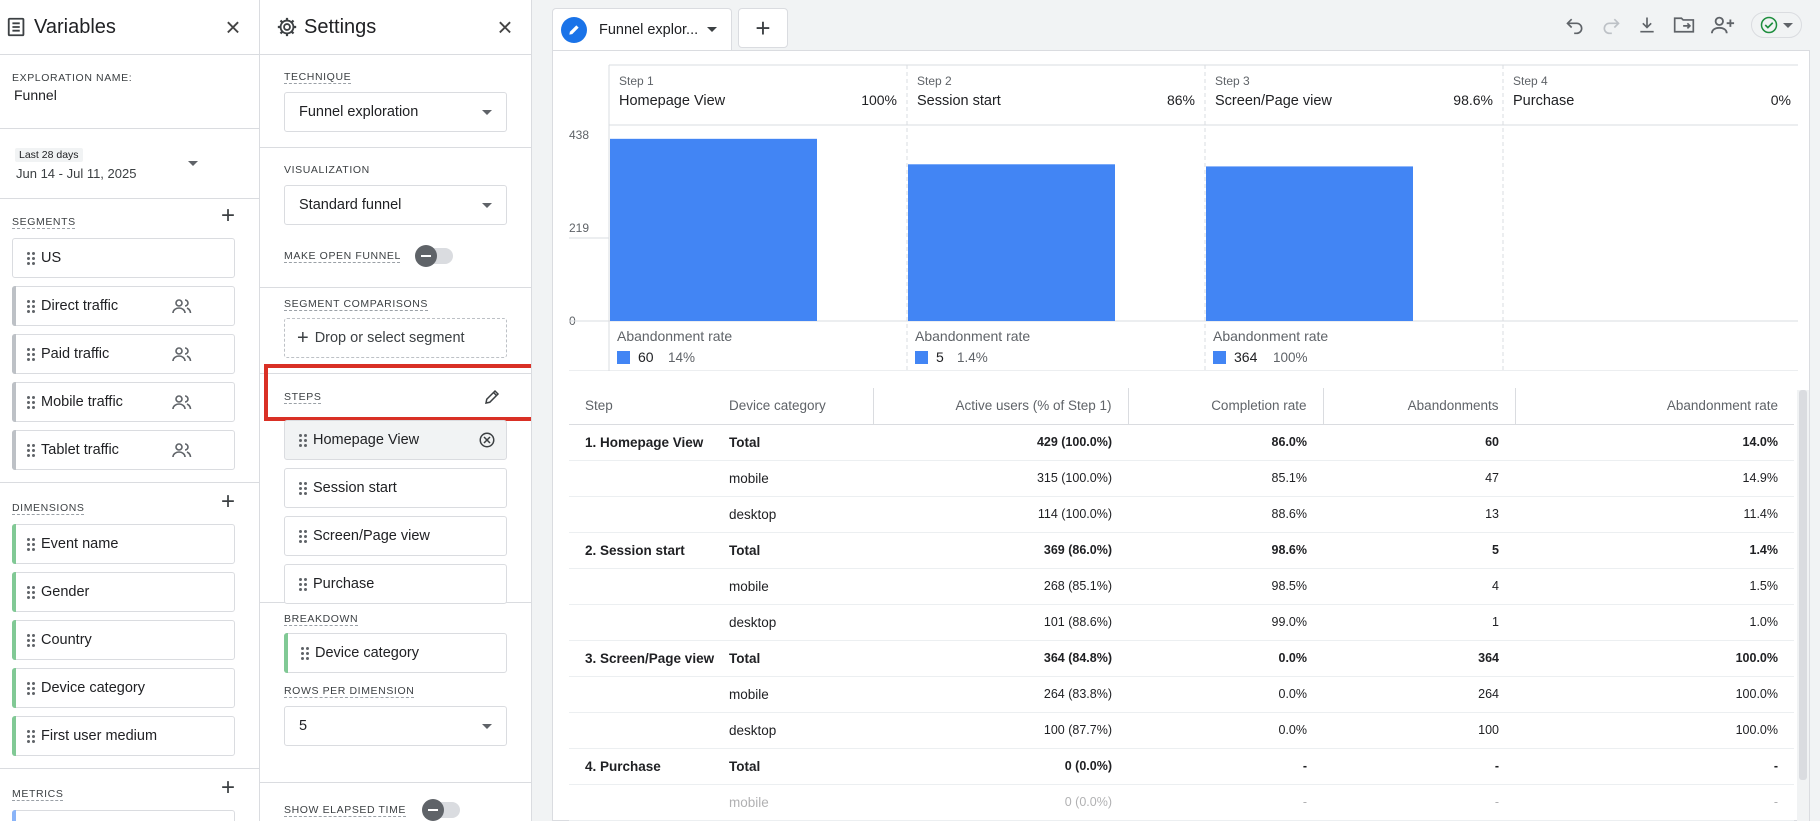  I want to click on step-label: Purchase, so click(344, 584).